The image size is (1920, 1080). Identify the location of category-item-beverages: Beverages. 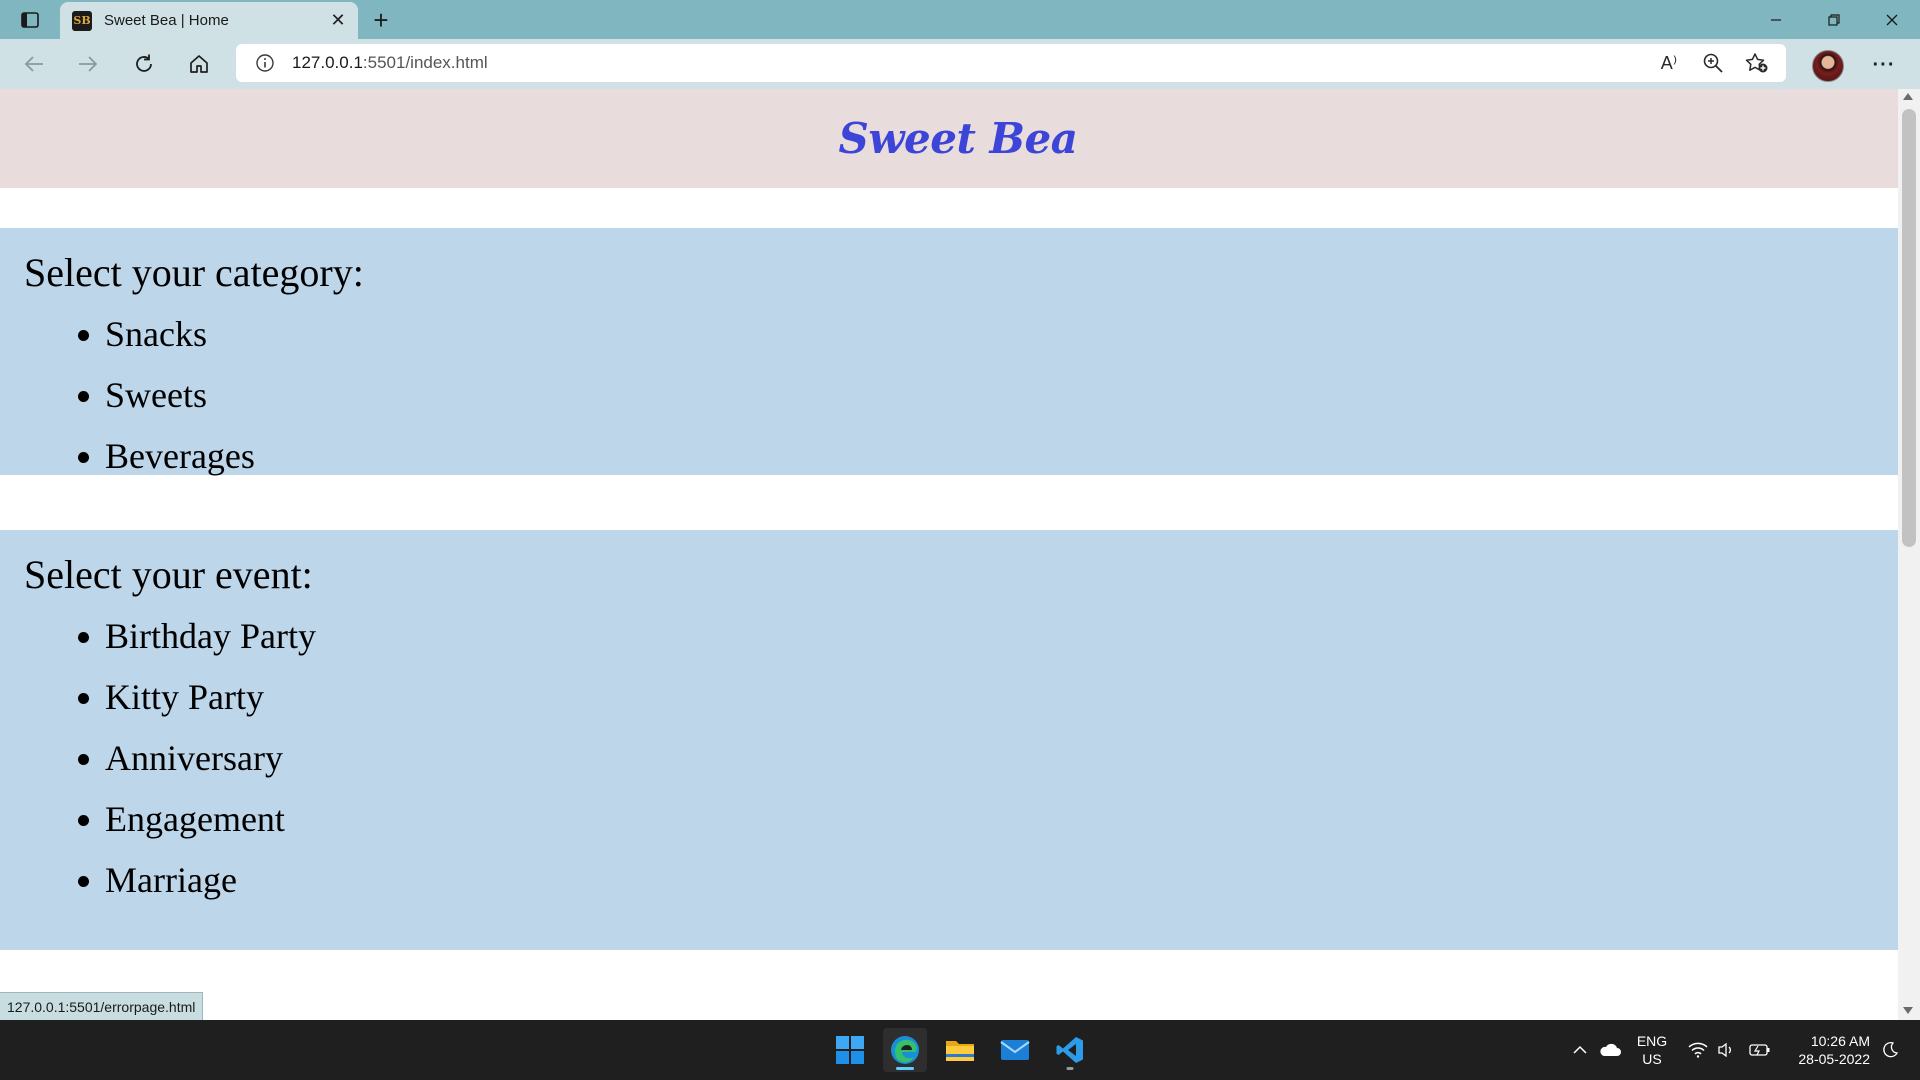
(976, 456).